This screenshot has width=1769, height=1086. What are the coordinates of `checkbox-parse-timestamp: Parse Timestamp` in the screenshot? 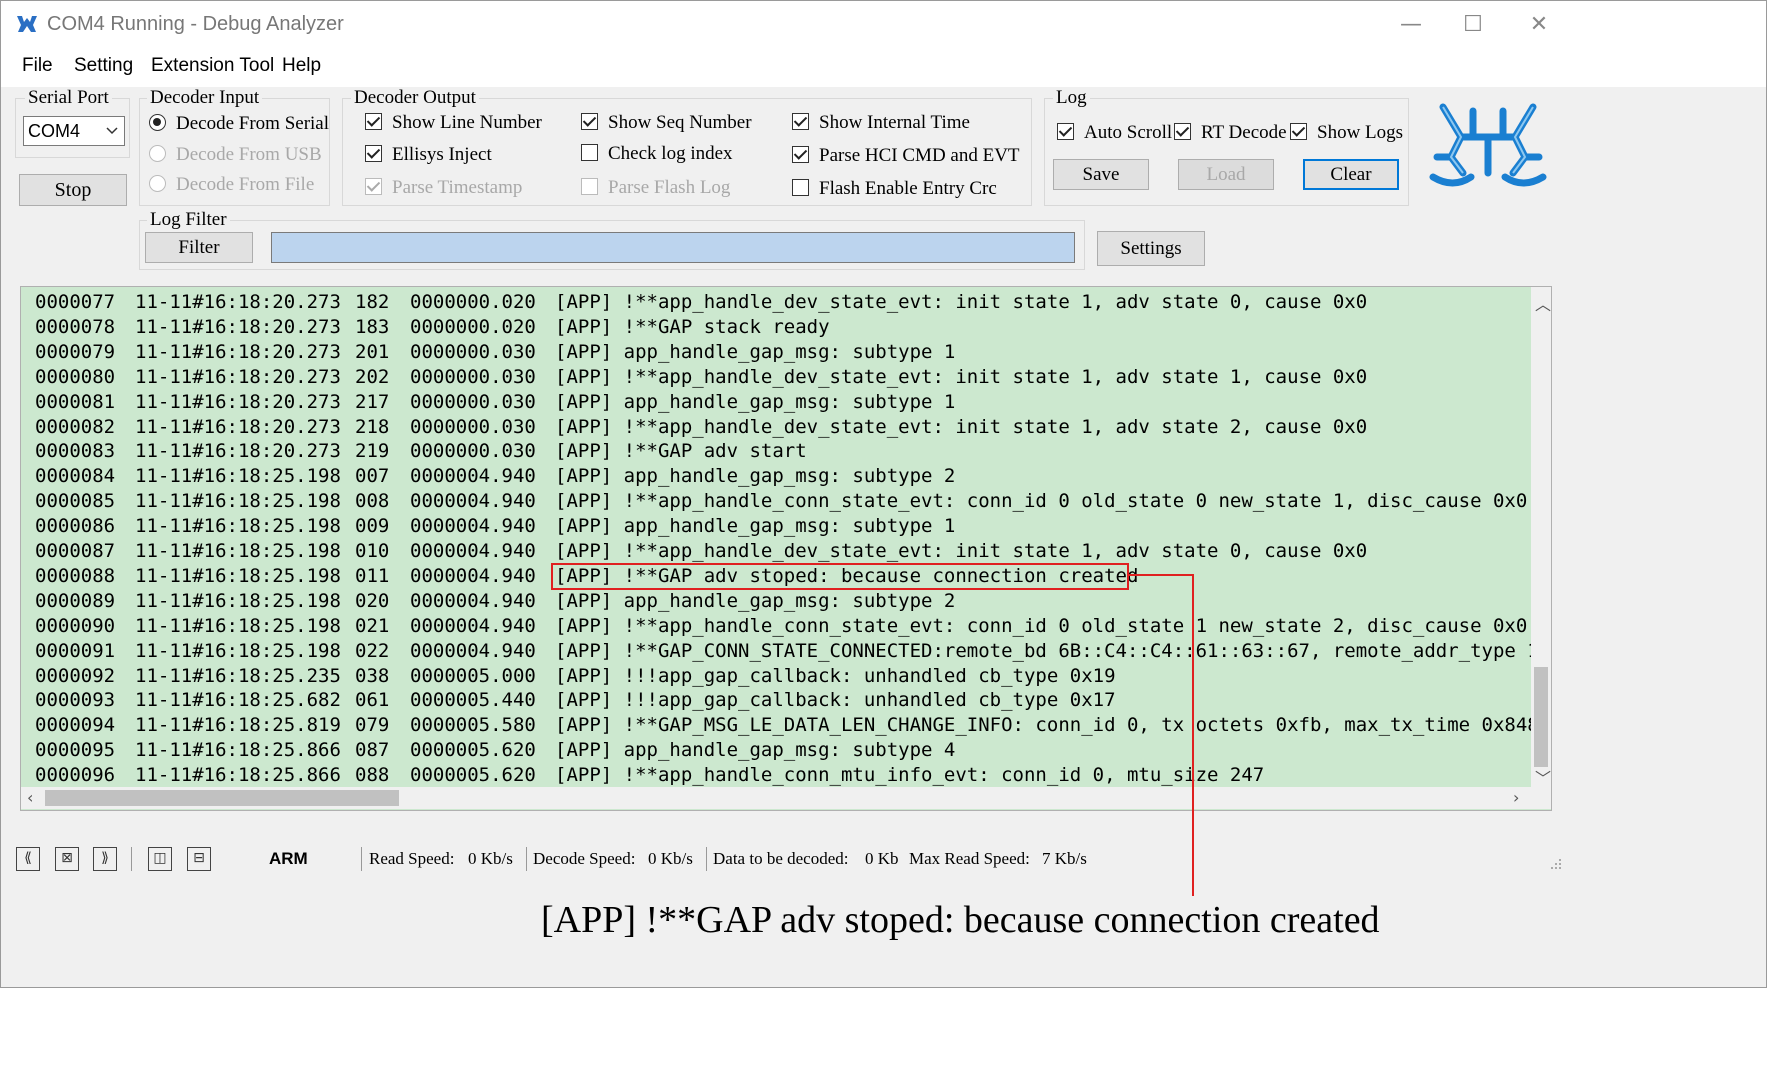 It's located at (443, 188).